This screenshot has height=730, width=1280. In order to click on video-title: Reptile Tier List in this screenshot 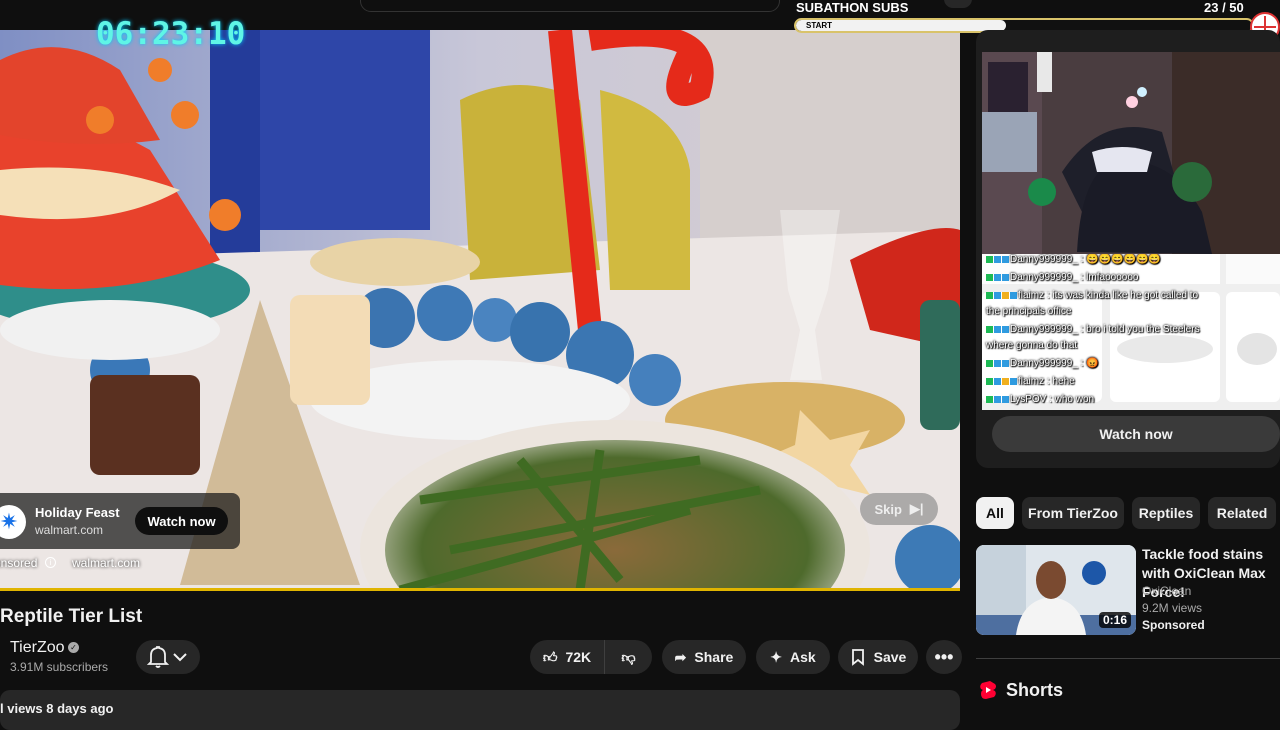, I will do `click(71, 616)`.